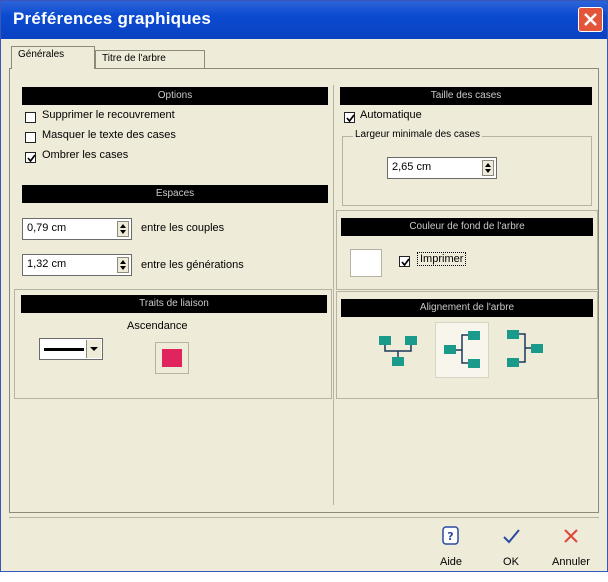  Describe the element at coordinates (175, 194) in the screenshot. I see `espaces-header: Espaces` at that location.